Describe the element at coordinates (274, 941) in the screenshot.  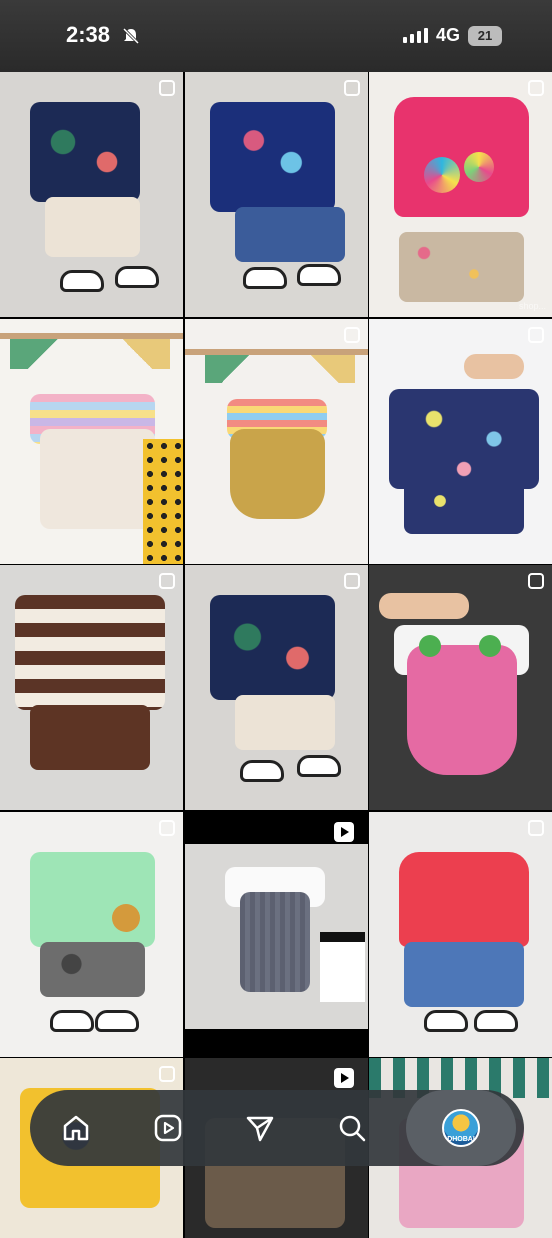
I see `vest-set-image` at that location.